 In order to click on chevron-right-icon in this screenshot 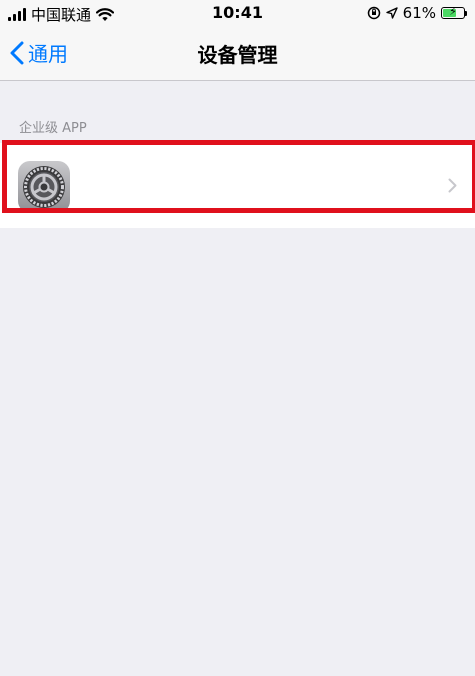, I will do `click(452, 185)`.